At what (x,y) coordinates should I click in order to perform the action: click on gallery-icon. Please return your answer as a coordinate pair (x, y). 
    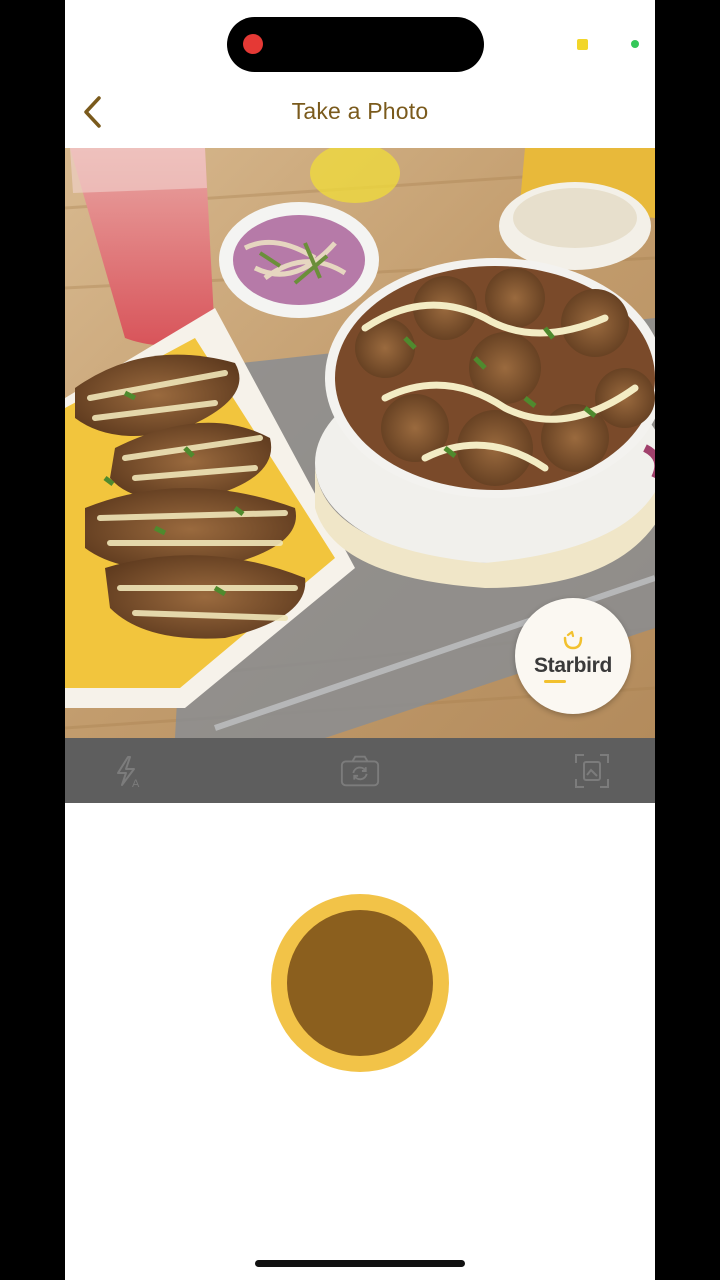
    Looking at the image, I should click on (592, 771).